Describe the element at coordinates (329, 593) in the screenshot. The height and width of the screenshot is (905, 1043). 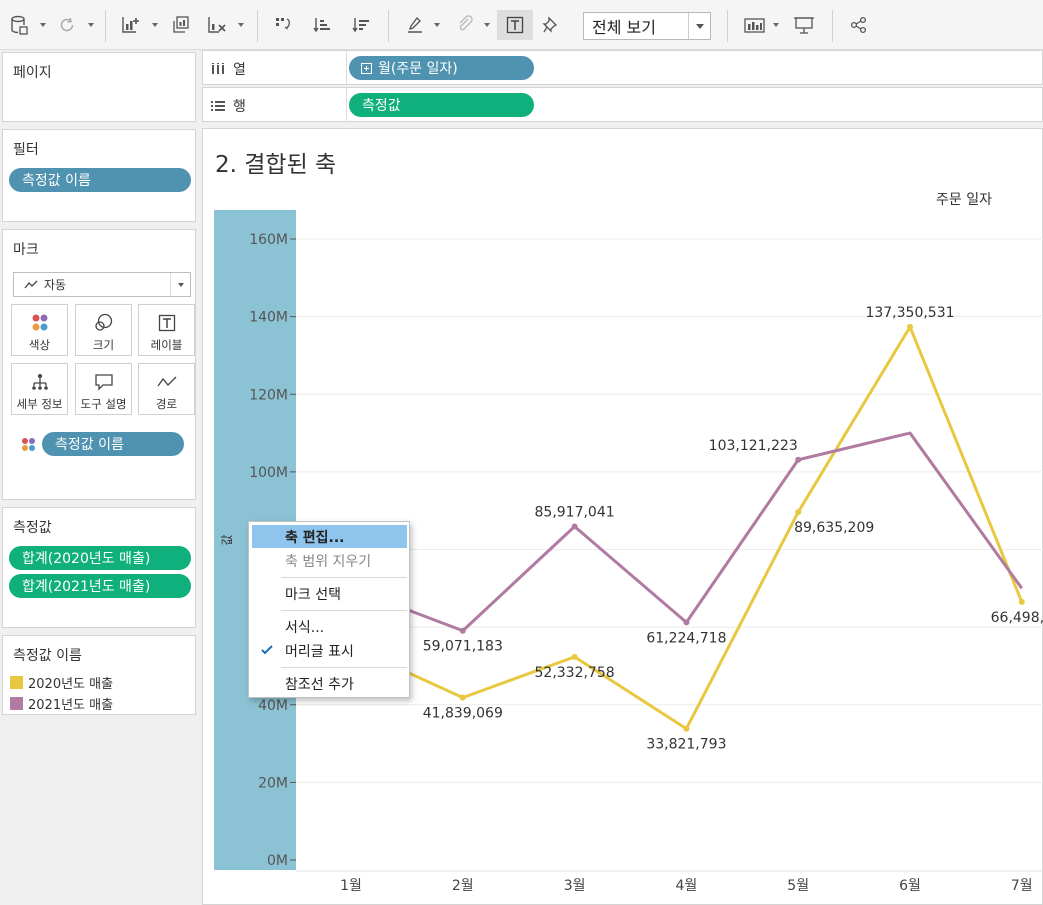
I see `menu-select-marks: 마크 선택` at that location.